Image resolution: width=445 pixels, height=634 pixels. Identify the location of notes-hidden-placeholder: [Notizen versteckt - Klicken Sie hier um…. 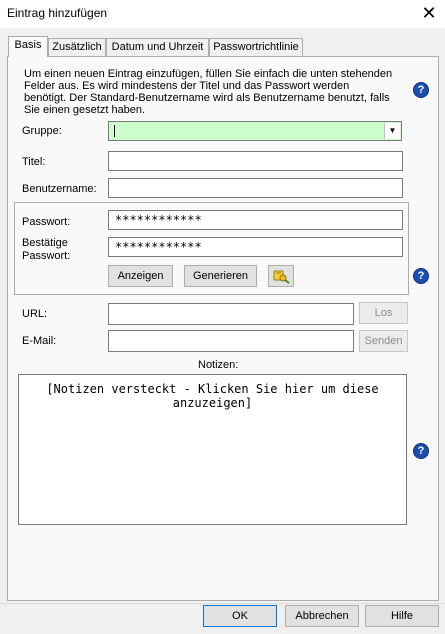
(212, 396).